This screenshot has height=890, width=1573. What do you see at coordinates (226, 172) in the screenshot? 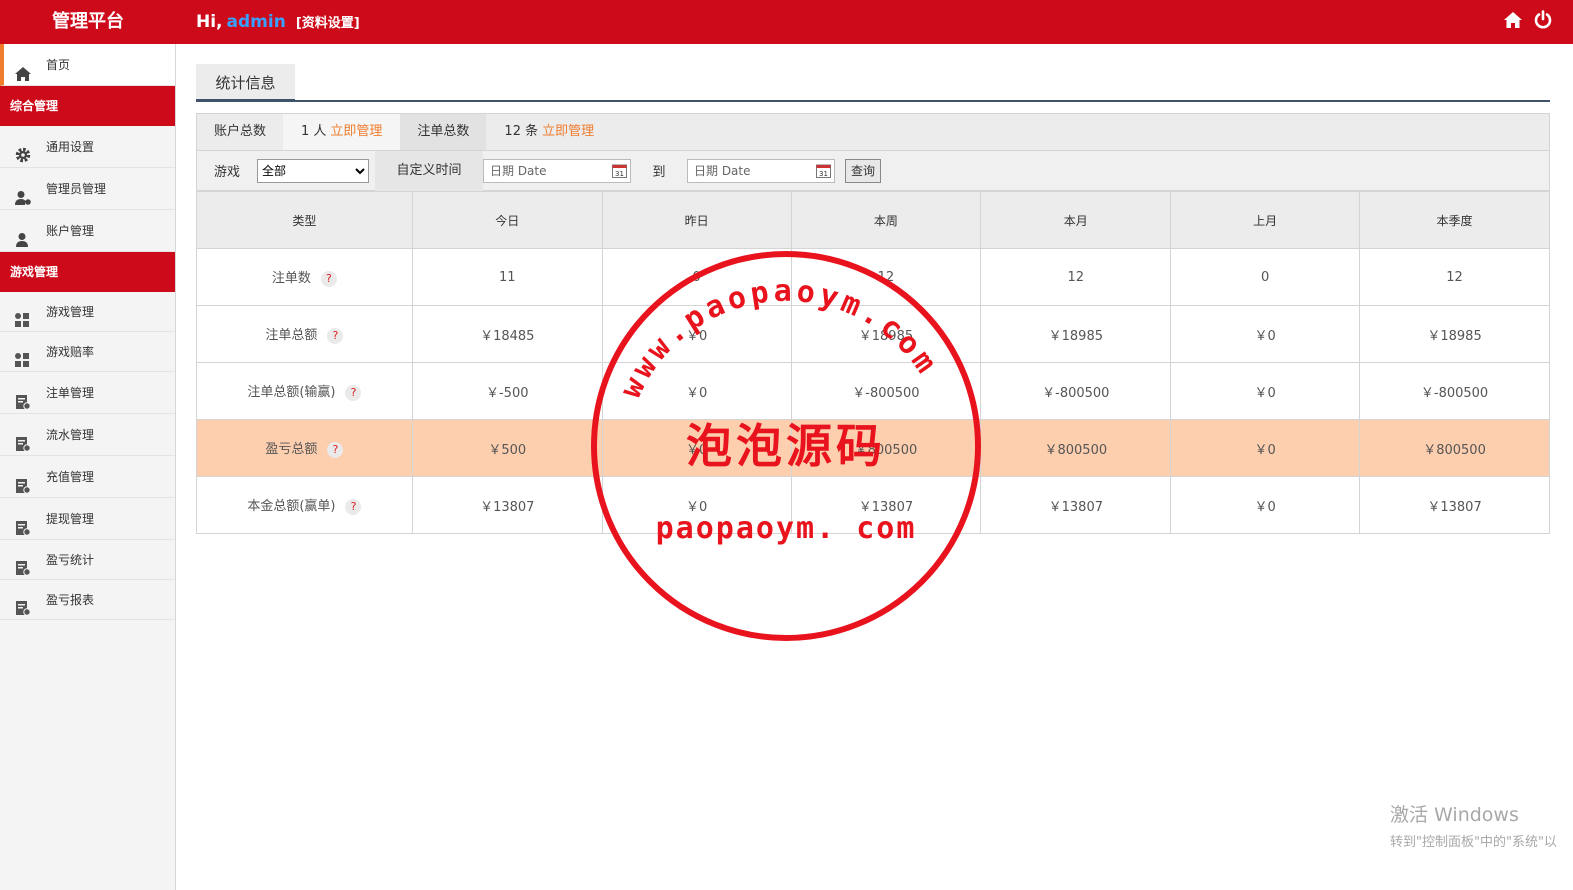
I see `game-filter-label: 游戏` at bounding box center [226, 172].